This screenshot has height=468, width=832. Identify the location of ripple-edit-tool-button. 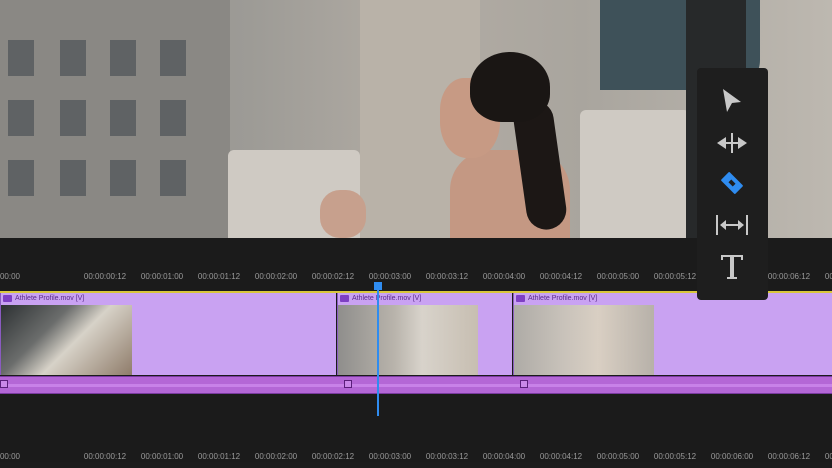
(732, 143).